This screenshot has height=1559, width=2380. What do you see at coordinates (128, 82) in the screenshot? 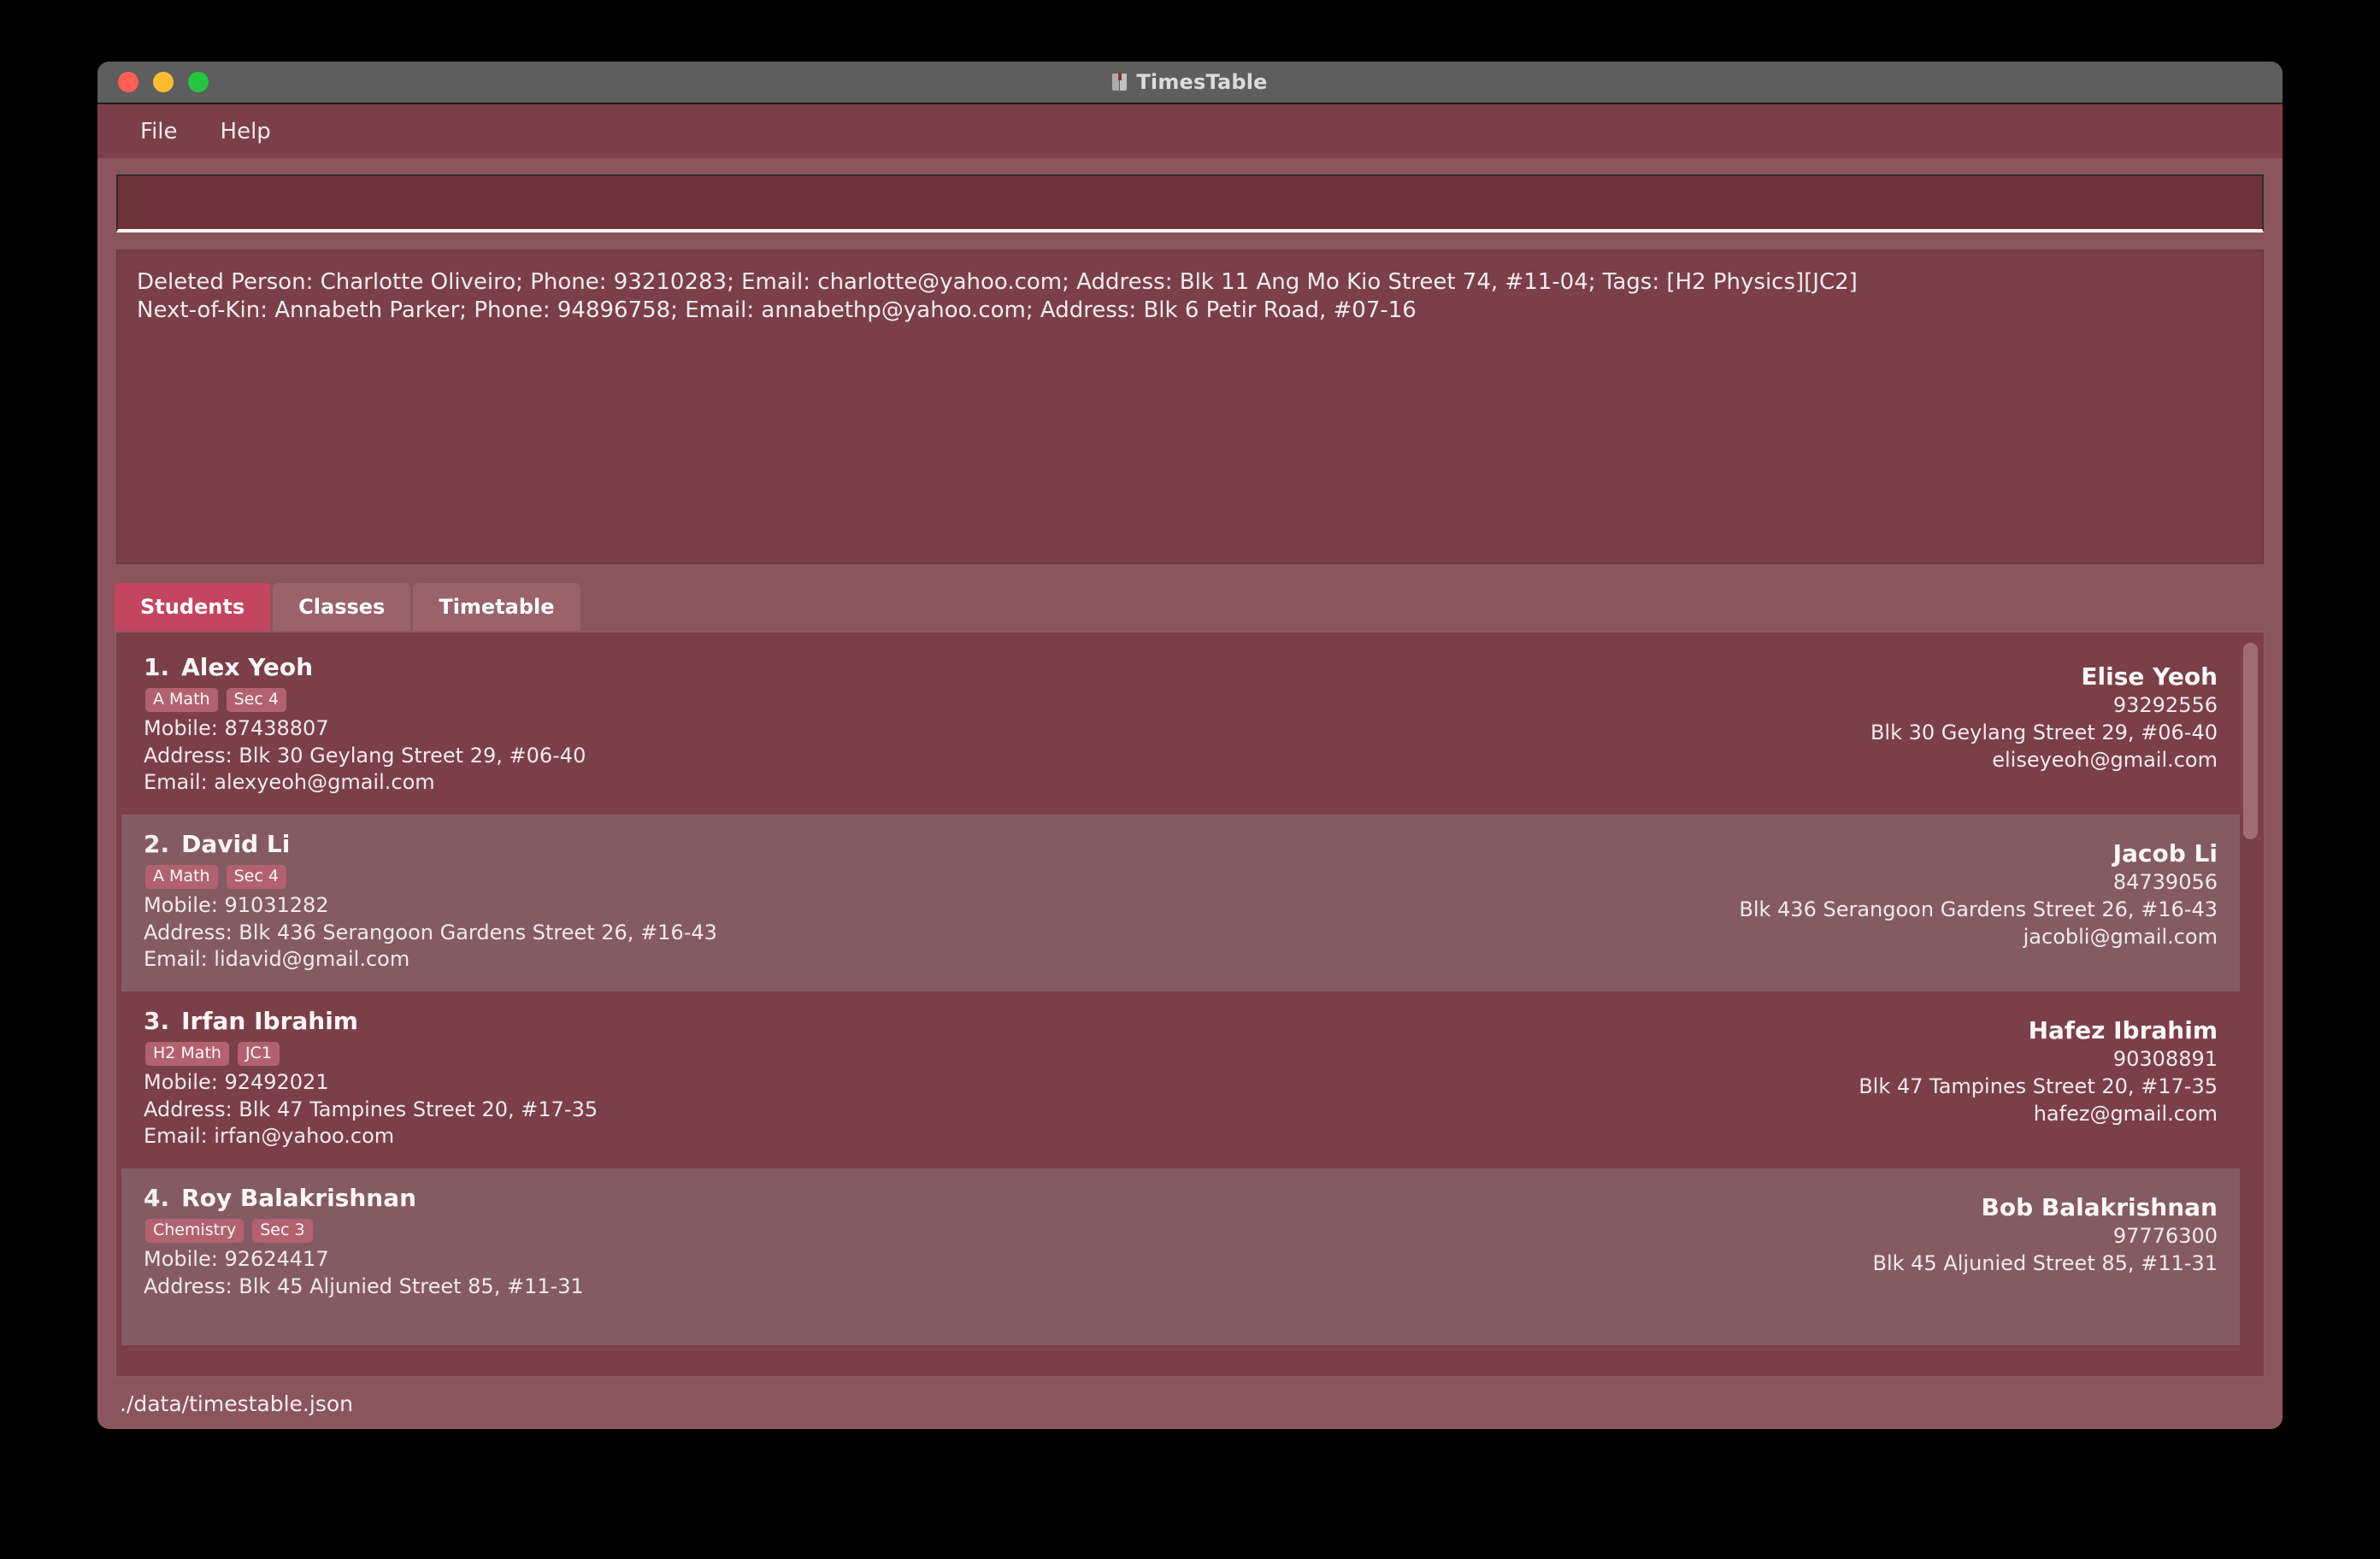
I see `close-button` at bounding box center [128, 82].